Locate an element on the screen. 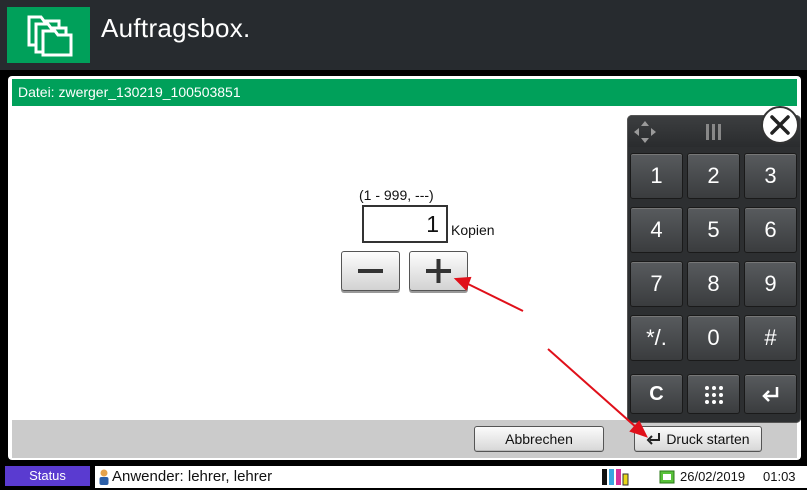 Image resolution: width=807 pixels, height=490 pixels. increase-button is located at coordinates (438, 271).